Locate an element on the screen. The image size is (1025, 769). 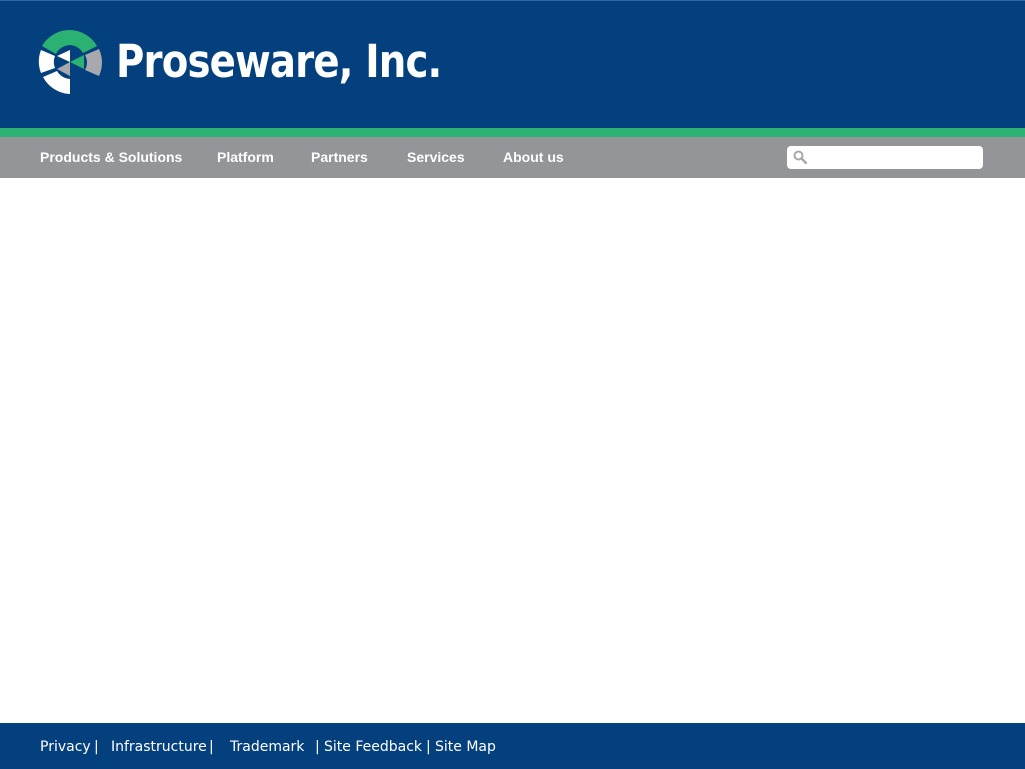
footer-link-trademark: Trademark is located at coordinates (267, 746).